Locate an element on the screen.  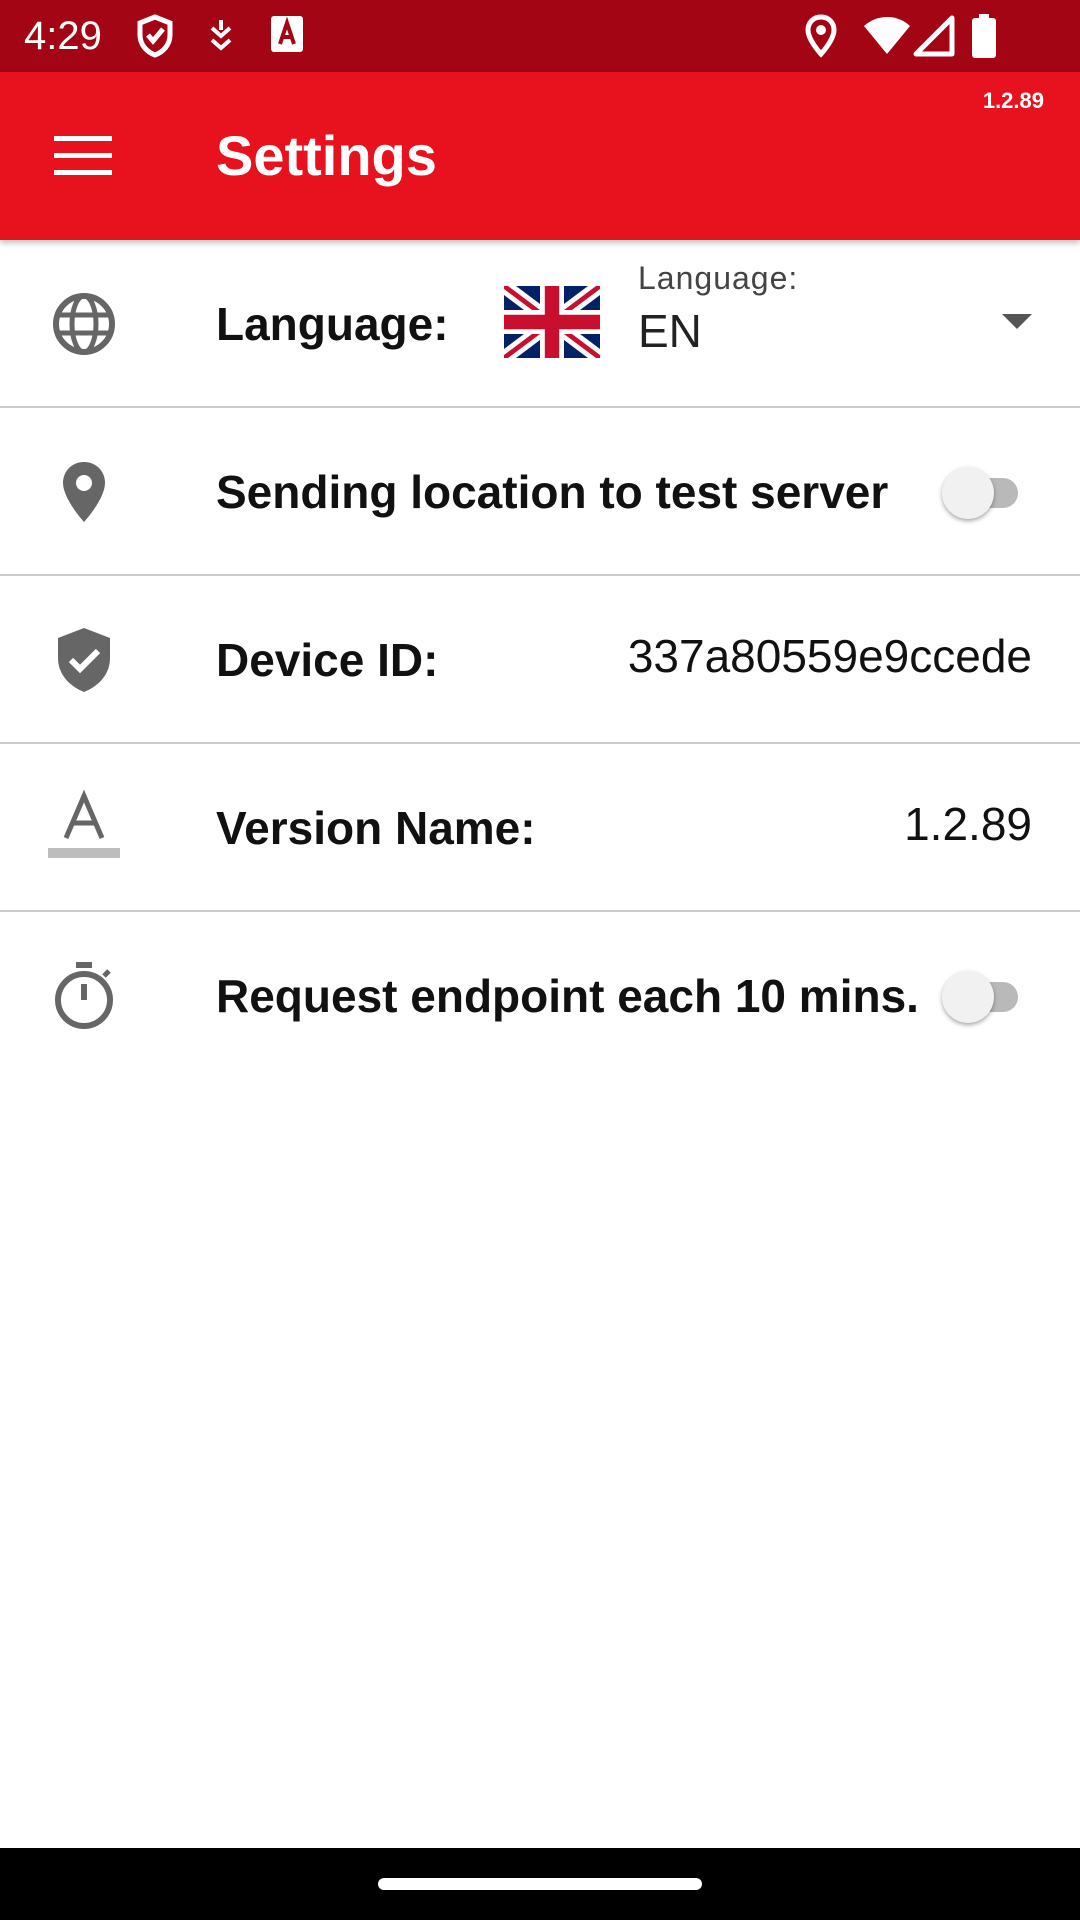
endpoint-row: Request endpoint each 10 mins. is located at coordinates (540, 996).